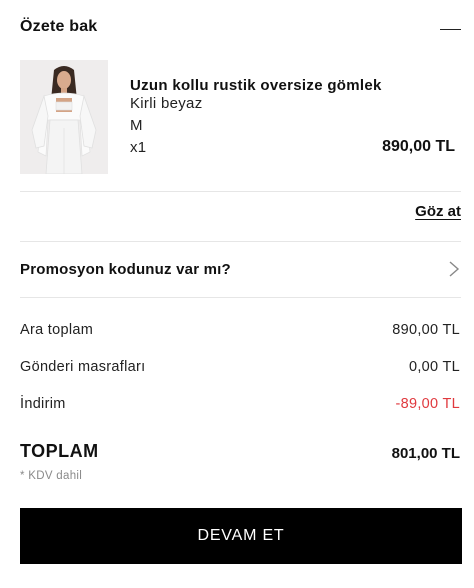 This screenshot has width=474, height=588. Describe the element at coordinates (57, 330) in the screenshot. I see `subtotal-label: Ara toplam` at that location.